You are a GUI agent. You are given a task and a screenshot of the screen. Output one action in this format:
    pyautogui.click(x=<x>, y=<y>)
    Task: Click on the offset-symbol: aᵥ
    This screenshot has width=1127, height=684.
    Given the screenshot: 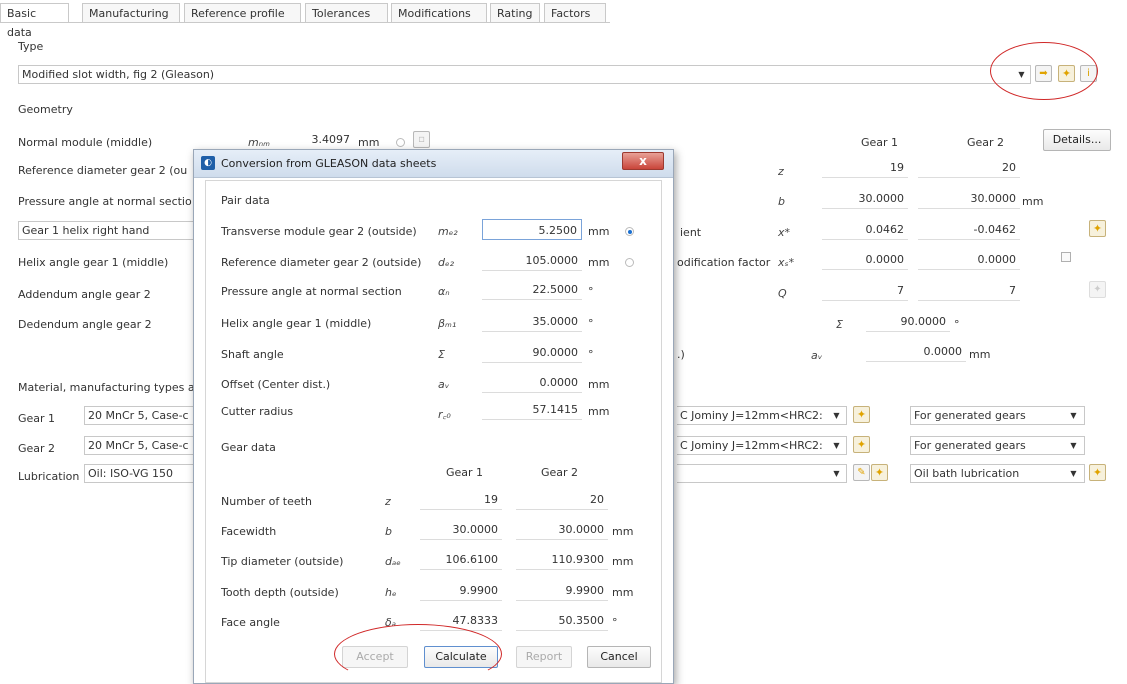 What is the action you would take?
    pyautogui.click(x=817, y=355)
    